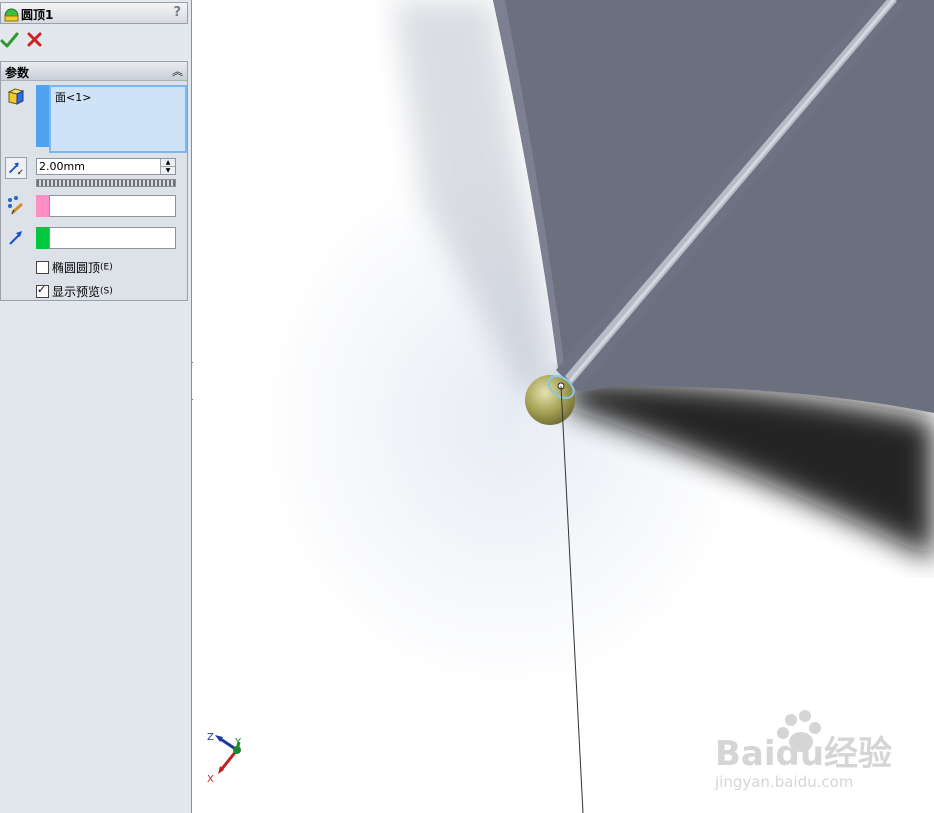 The width and height of the screenshot is (934, 813). I want to click on direction-field, so click(112, 238).